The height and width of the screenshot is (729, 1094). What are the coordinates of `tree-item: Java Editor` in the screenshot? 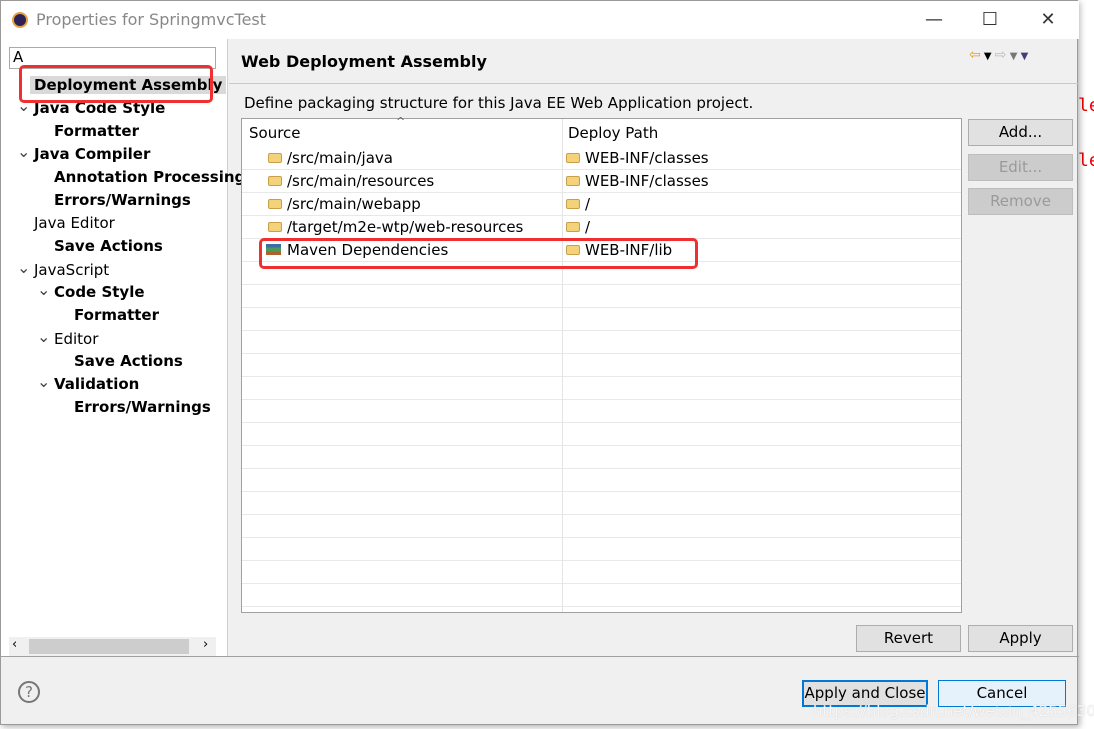 It's located at (74, 223).